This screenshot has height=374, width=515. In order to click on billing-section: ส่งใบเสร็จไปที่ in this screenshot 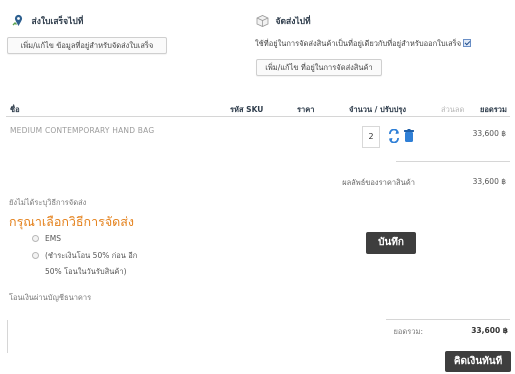, I will do `click(47, 21)`.